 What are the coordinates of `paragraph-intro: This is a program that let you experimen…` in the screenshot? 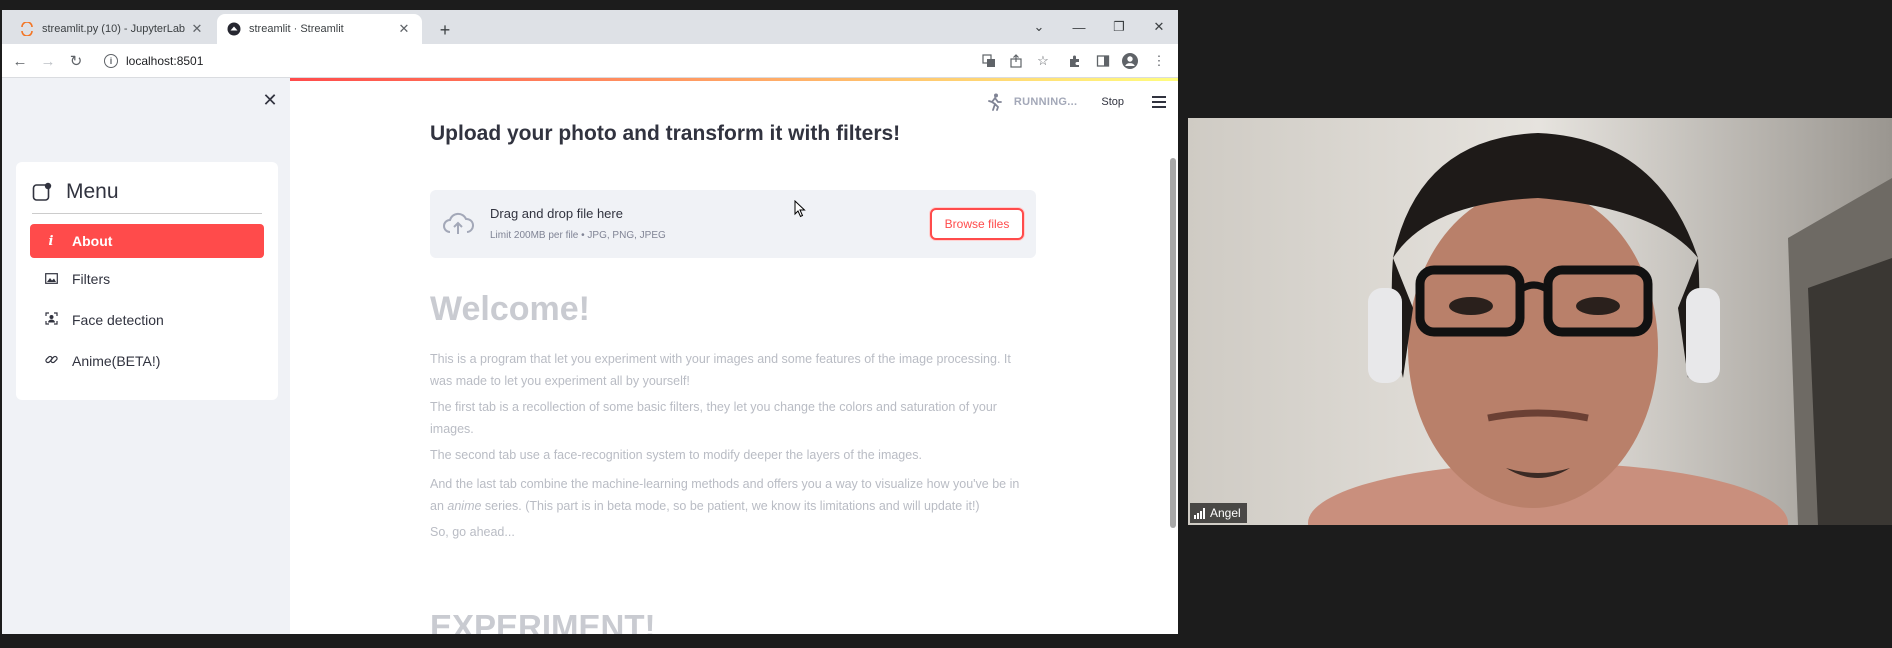 It's located at (720, 370).